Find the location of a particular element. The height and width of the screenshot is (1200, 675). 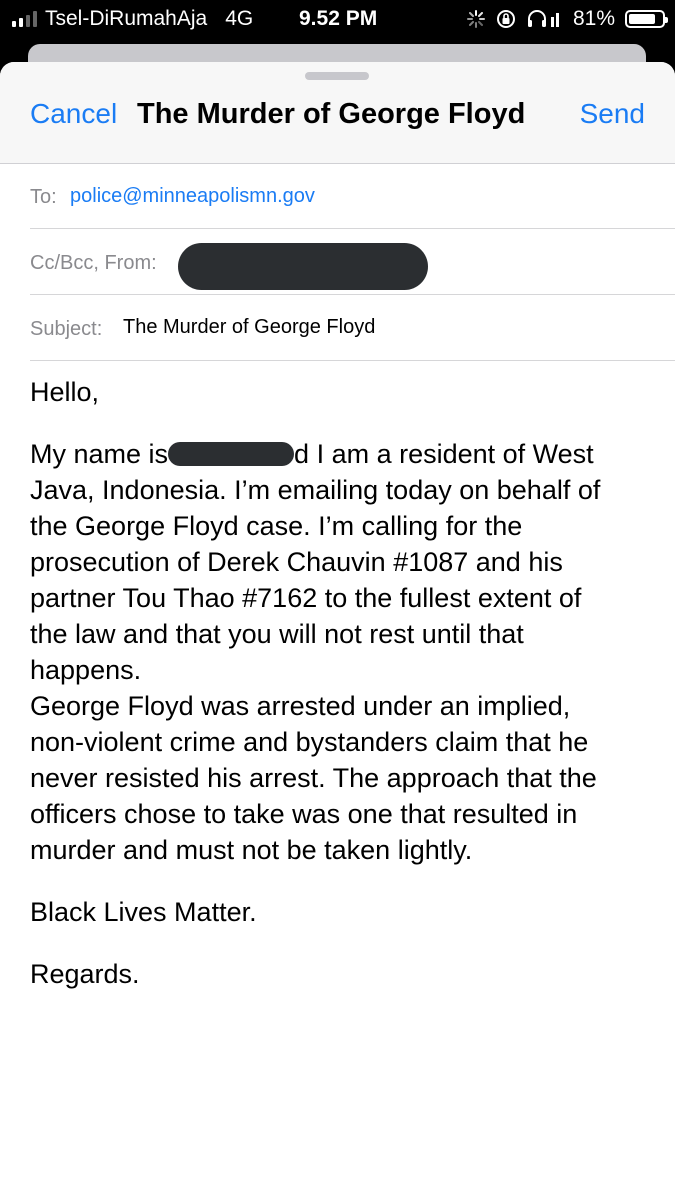

compose-title: The Murder of George Floyd is located at coordinates (331, 114).